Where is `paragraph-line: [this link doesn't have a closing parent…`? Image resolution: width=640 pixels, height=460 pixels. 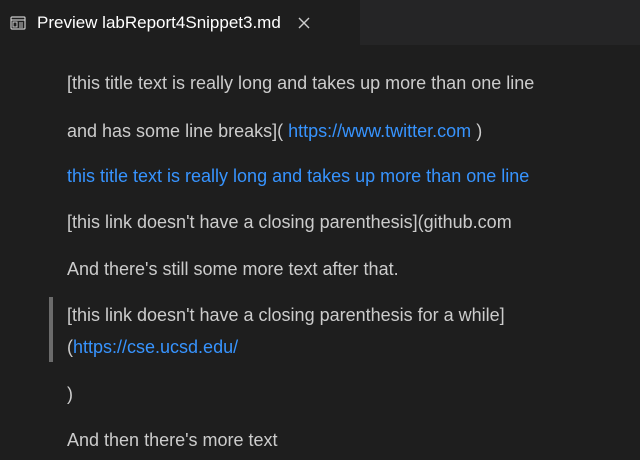
paragraph-line: [this link doesn't have a closing parent… is located at coordinates (289, 222).